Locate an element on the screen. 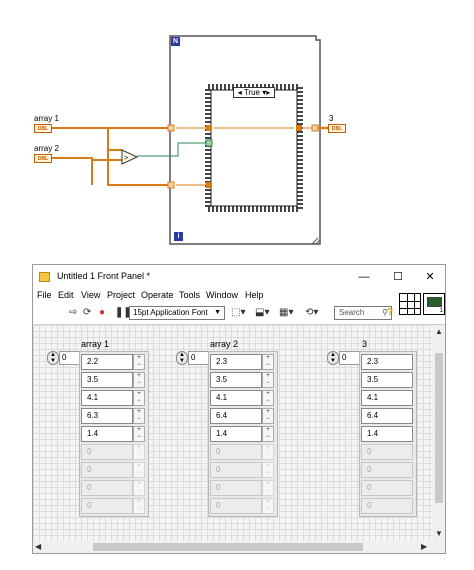 The width and height of the screenshot is (474, 570). horizontal-scrollbar: ◀ ▶ is located at coordinates (233, 547).